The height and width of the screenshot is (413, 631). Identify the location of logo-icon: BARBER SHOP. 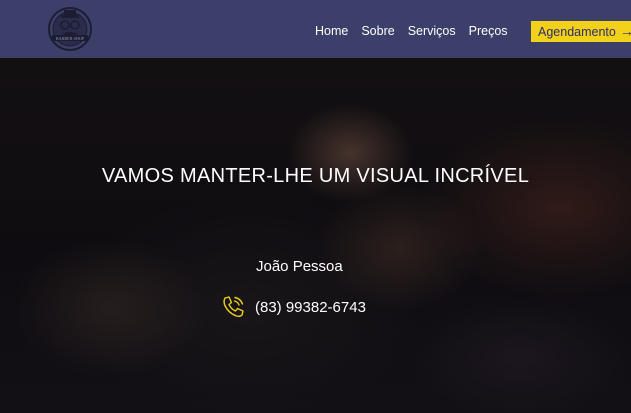
(70, 29).